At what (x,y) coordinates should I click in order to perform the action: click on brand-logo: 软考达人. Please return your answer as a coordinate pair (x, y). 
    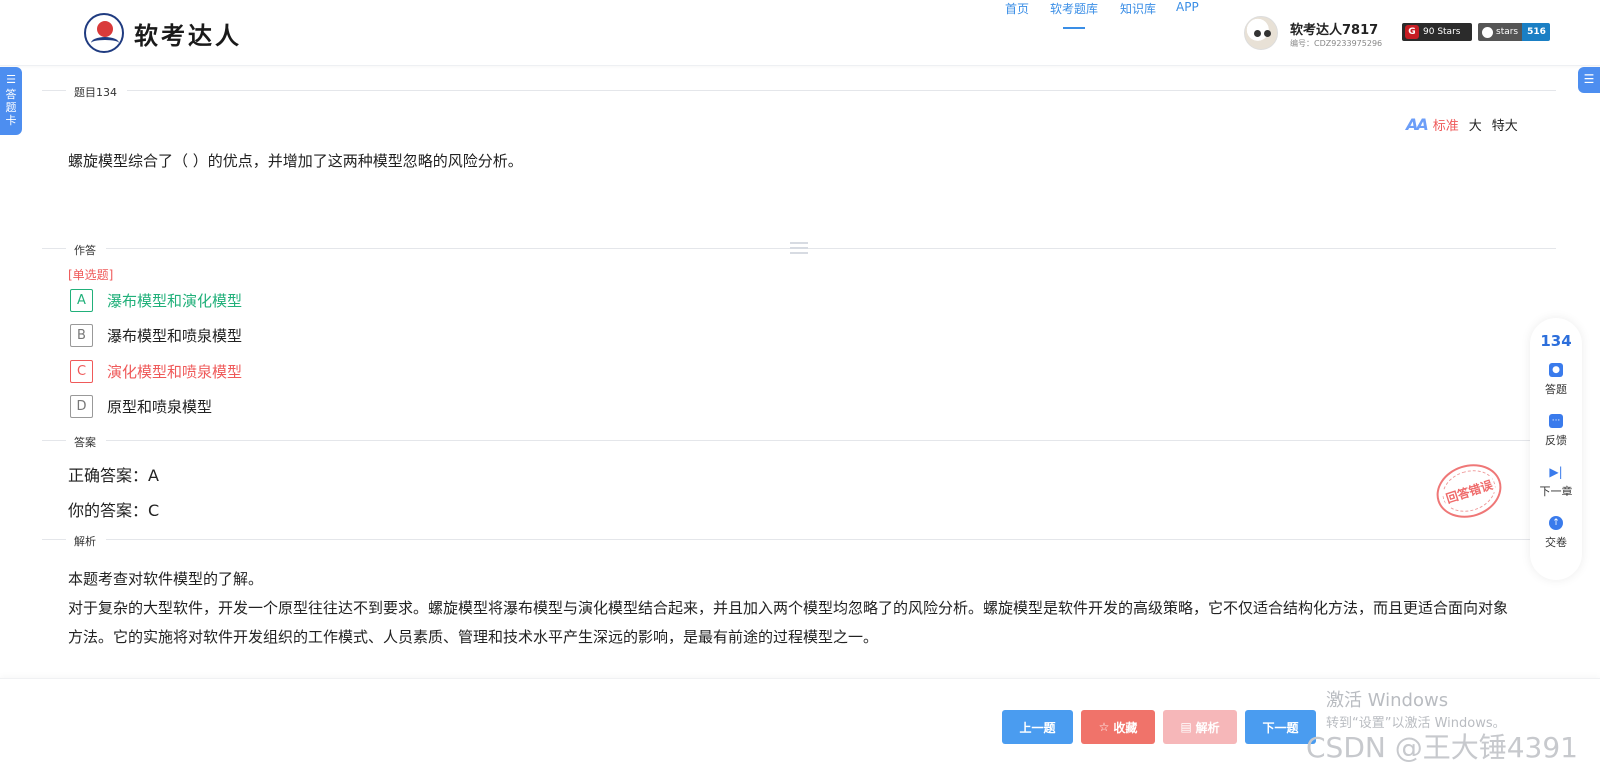
    Looking at the image, I should click on (163, 33).